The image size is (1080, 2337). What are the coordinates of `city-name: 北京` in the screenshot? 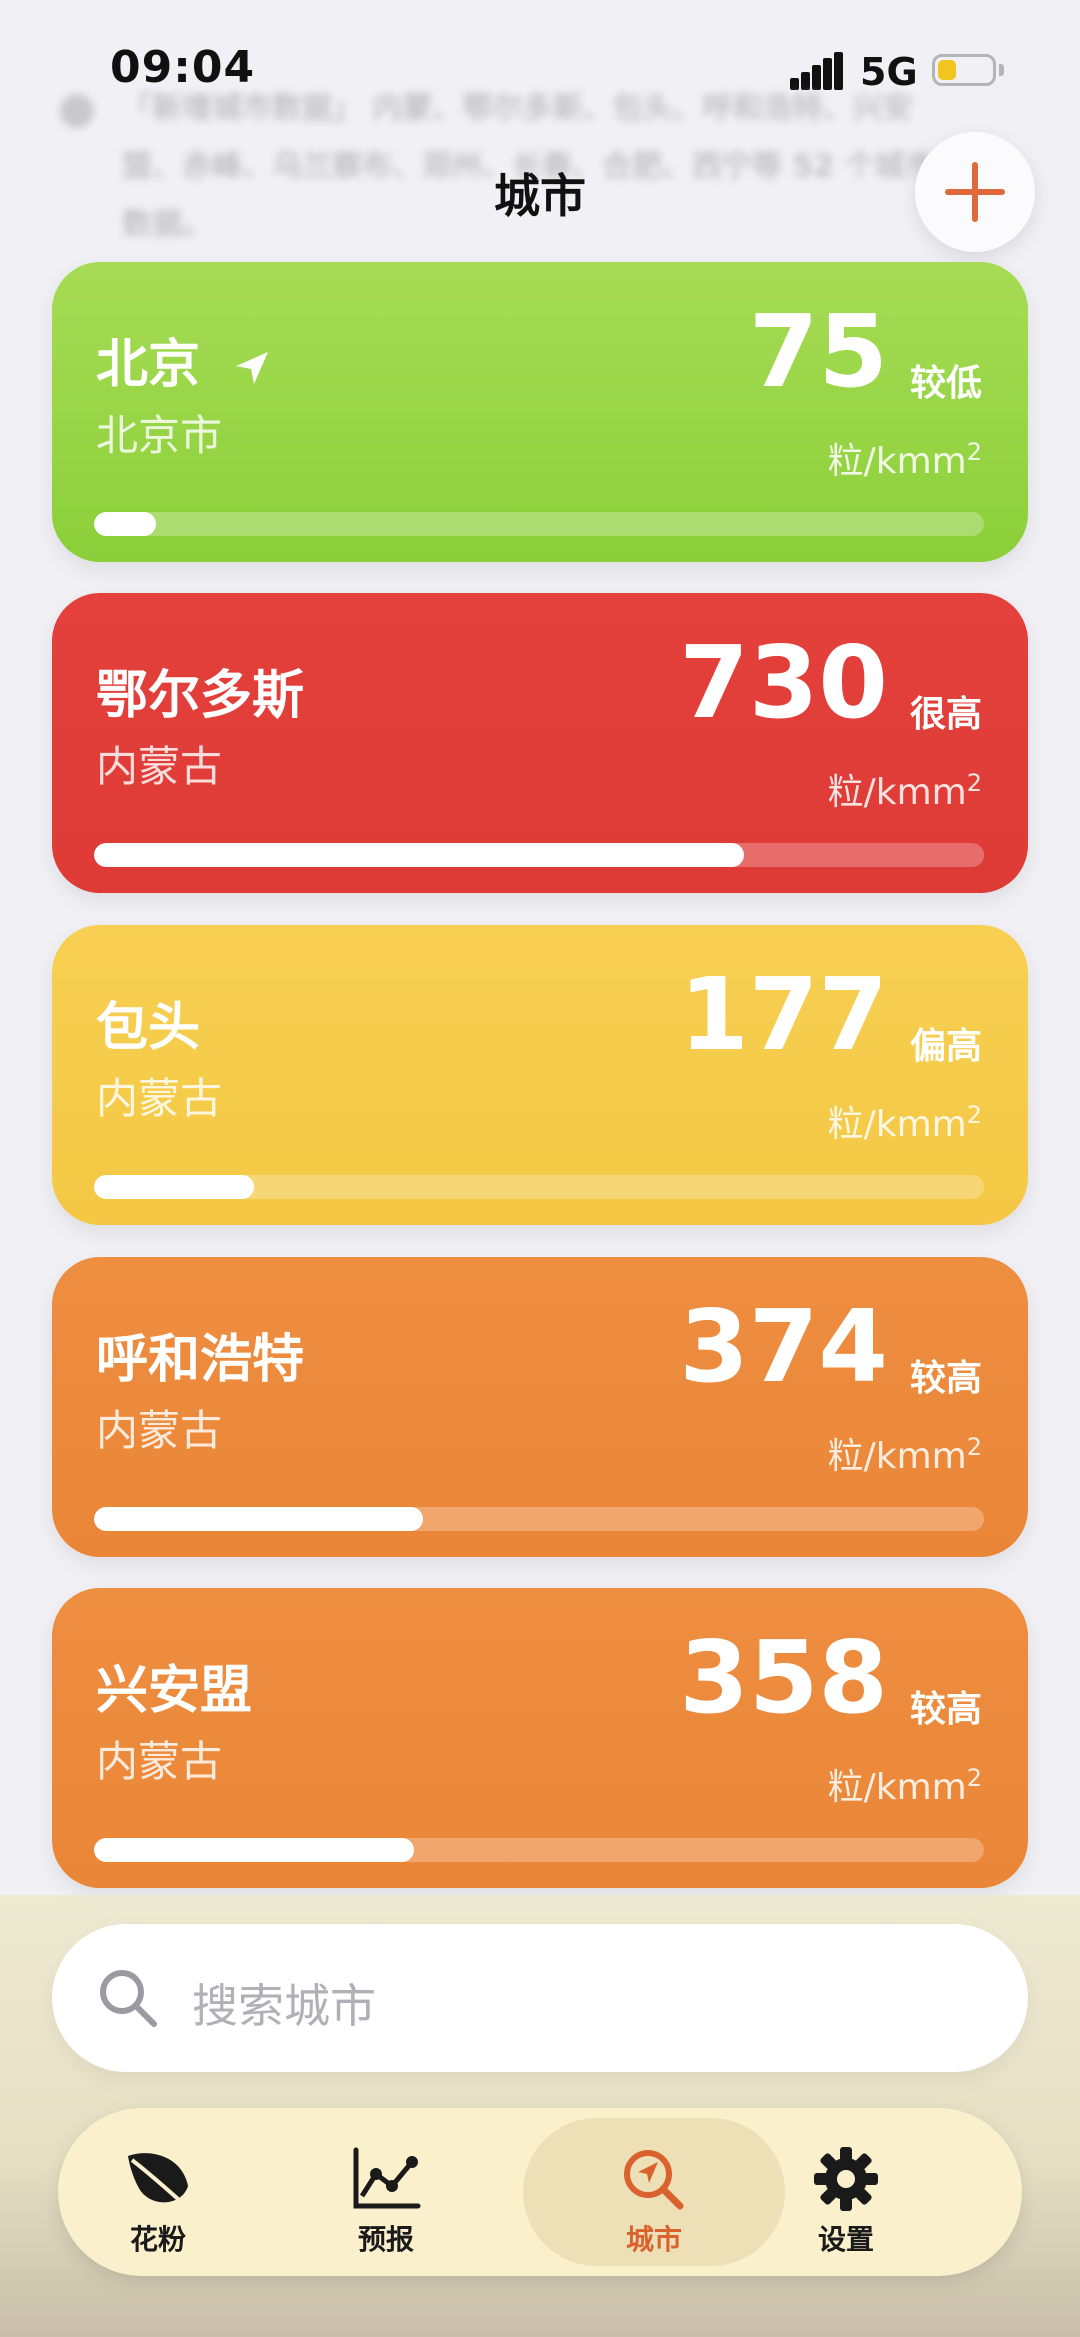 It's located at (148, 365).